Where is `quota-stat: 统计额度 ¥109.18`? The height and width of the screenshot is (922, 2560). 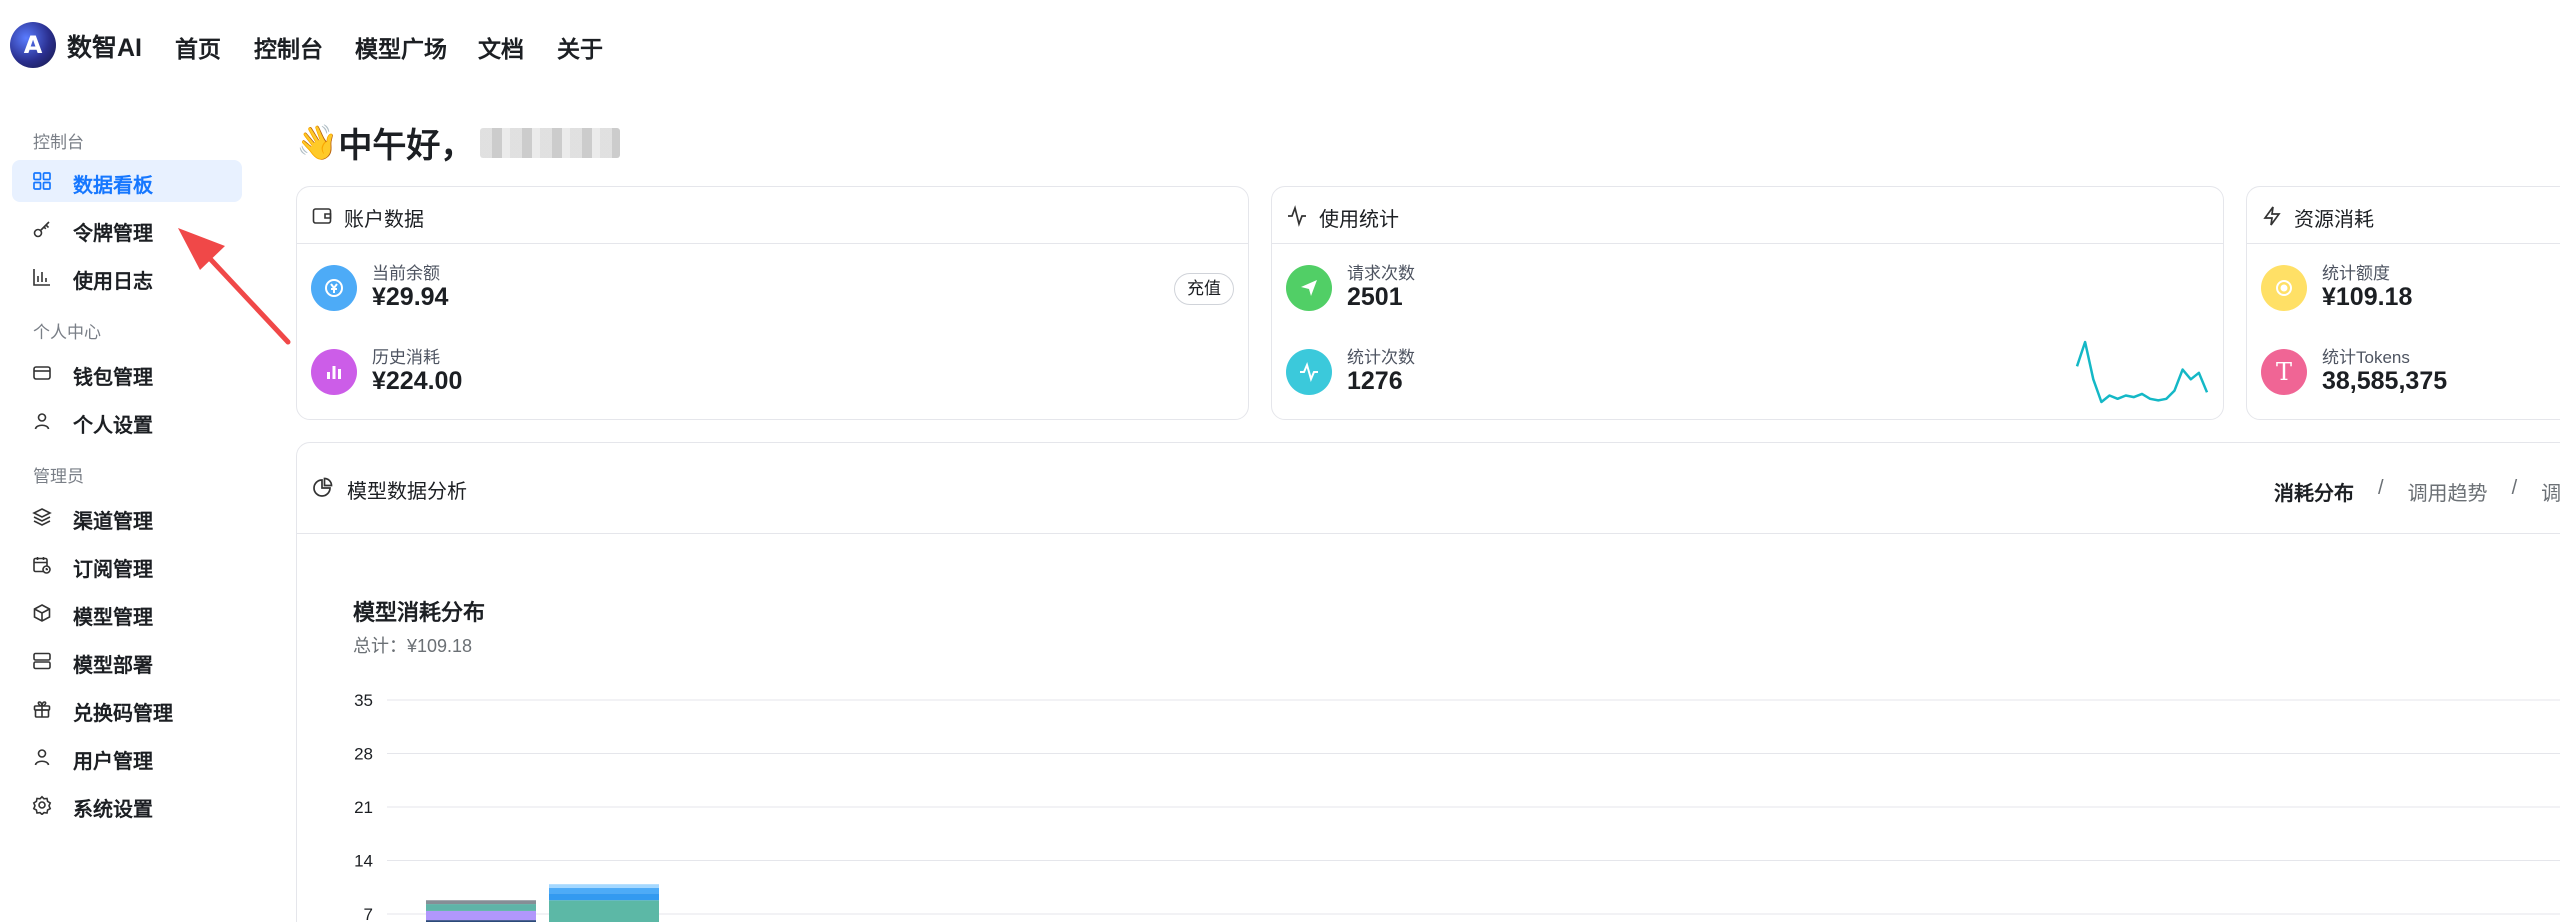 quota-stat: 统计额度 ¥109.18 is located at coordinates (2410, 289).